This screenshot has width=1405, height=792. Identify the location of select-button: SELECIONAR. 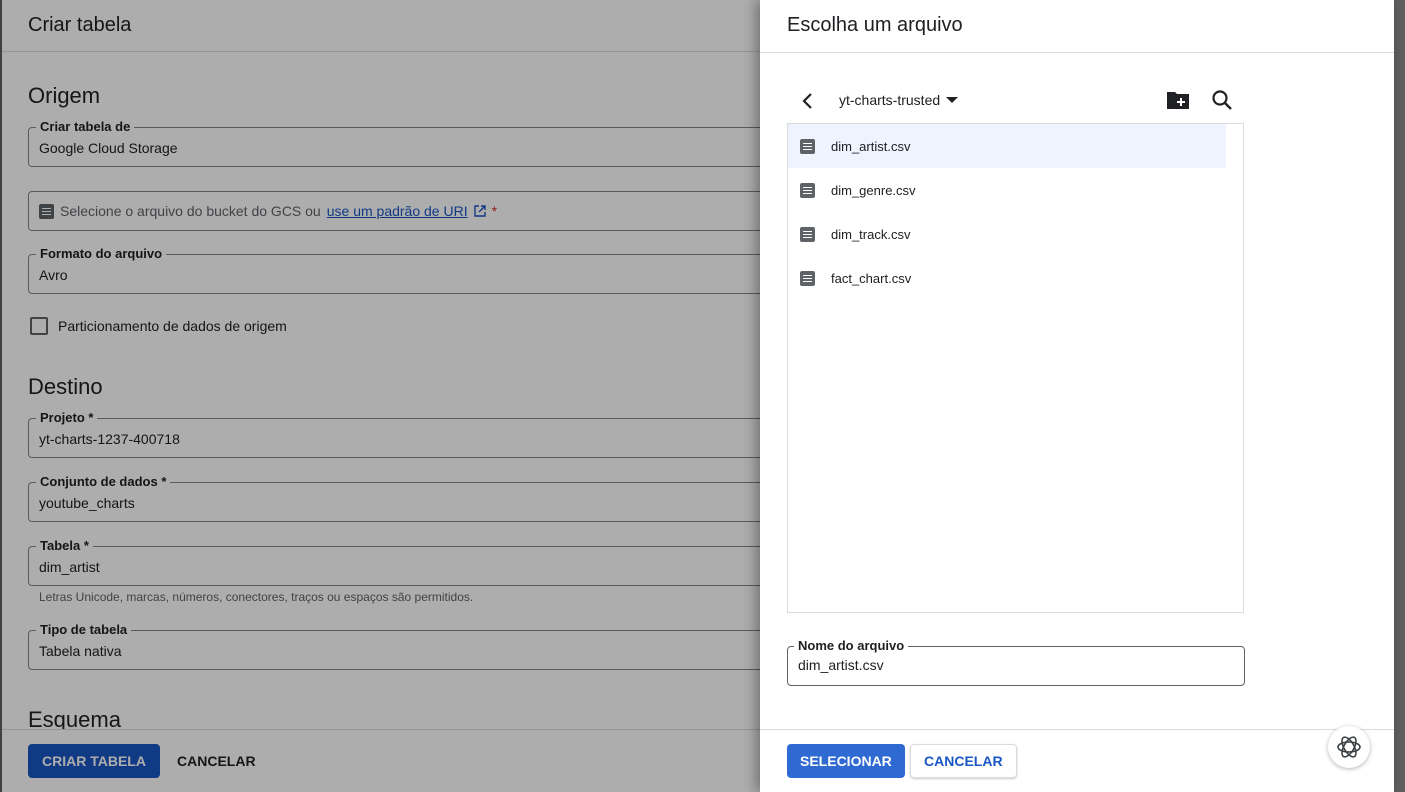
(846, 761).